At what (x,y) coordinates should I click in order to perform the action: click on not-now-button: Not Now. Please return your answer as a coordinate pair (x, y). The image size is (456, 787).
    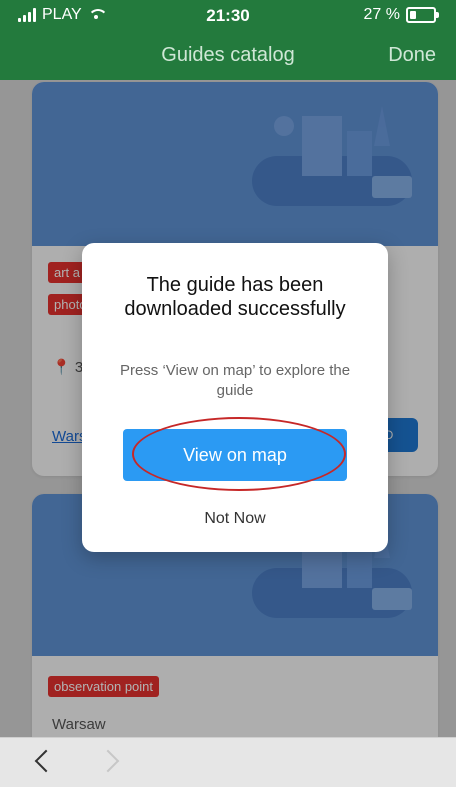
    Looking at the image, I should click on (235, 519).